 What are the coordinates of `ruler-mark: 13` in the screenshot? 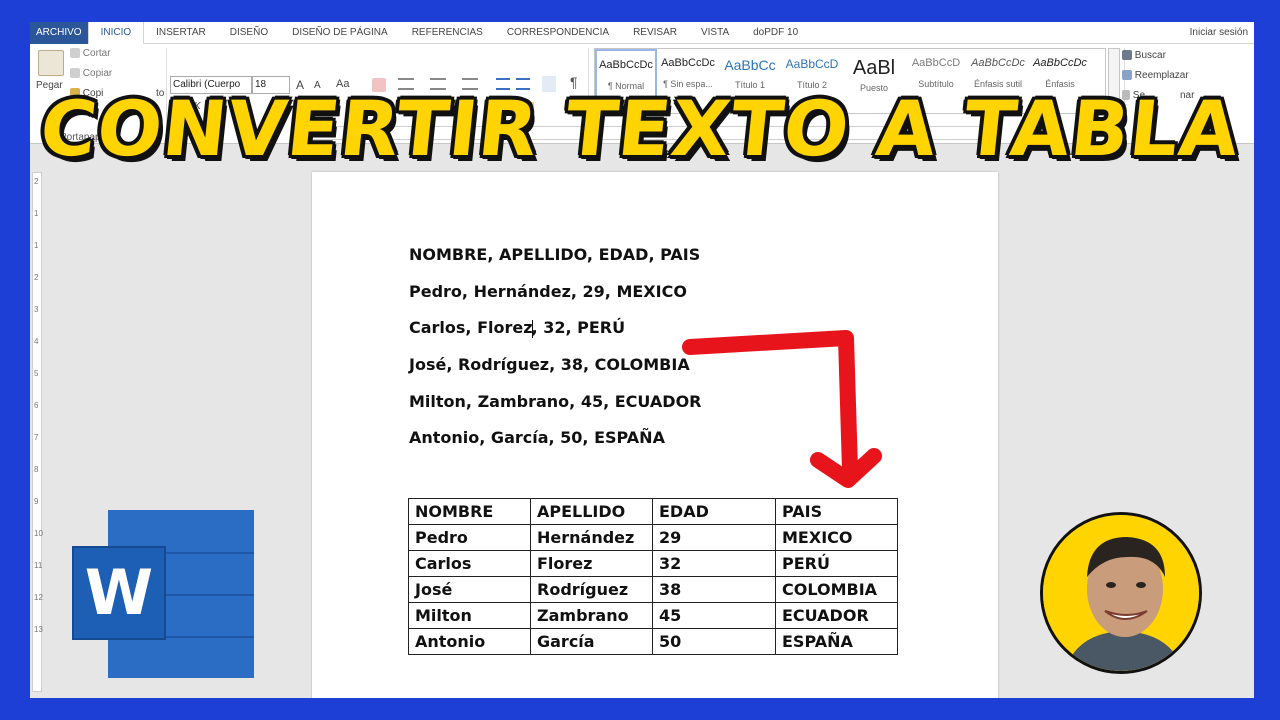 It's located at (38, 629).